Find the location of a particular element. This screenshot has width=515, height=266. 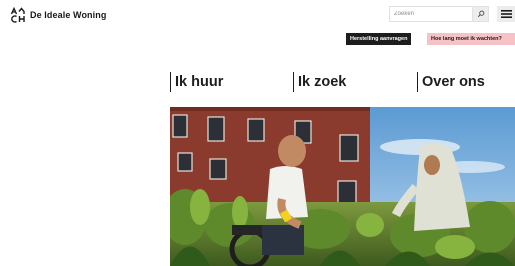

search-button is located at coordinates (480, 14).